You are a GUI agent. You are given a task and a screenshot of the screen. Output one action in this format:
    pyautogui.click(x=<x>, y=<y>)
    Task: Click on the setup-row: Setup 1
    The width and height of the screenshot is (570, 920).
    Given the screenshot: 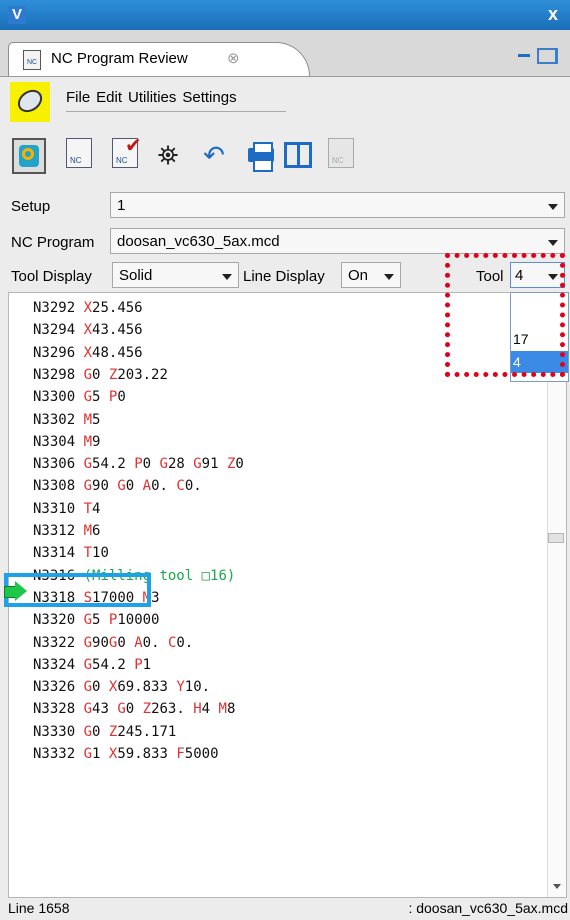 What is the action you would take?
    pyautogui.click(x=285, y=207)
    